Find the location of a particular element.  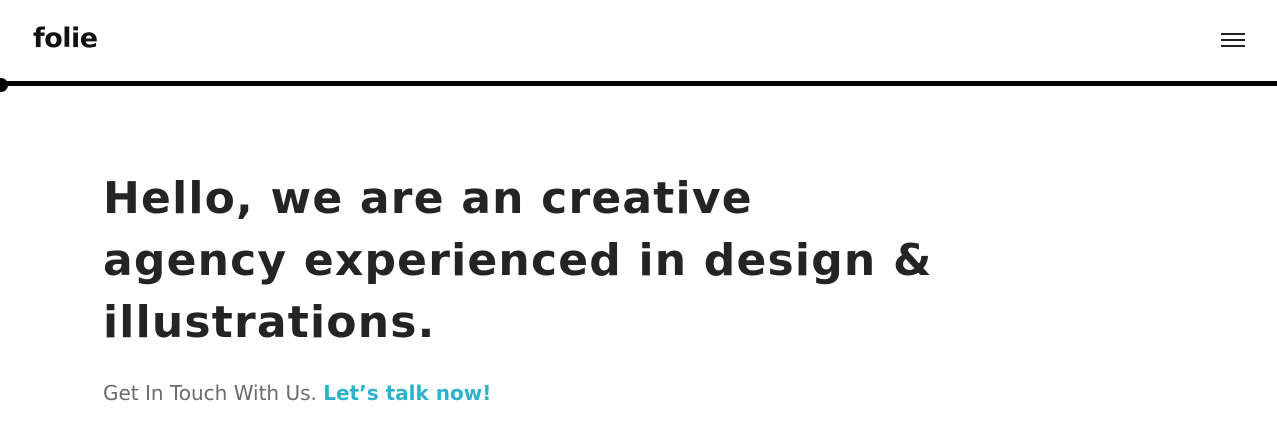

hero-title-line: Hello, we are an creative is located at coordinates (428, 198).